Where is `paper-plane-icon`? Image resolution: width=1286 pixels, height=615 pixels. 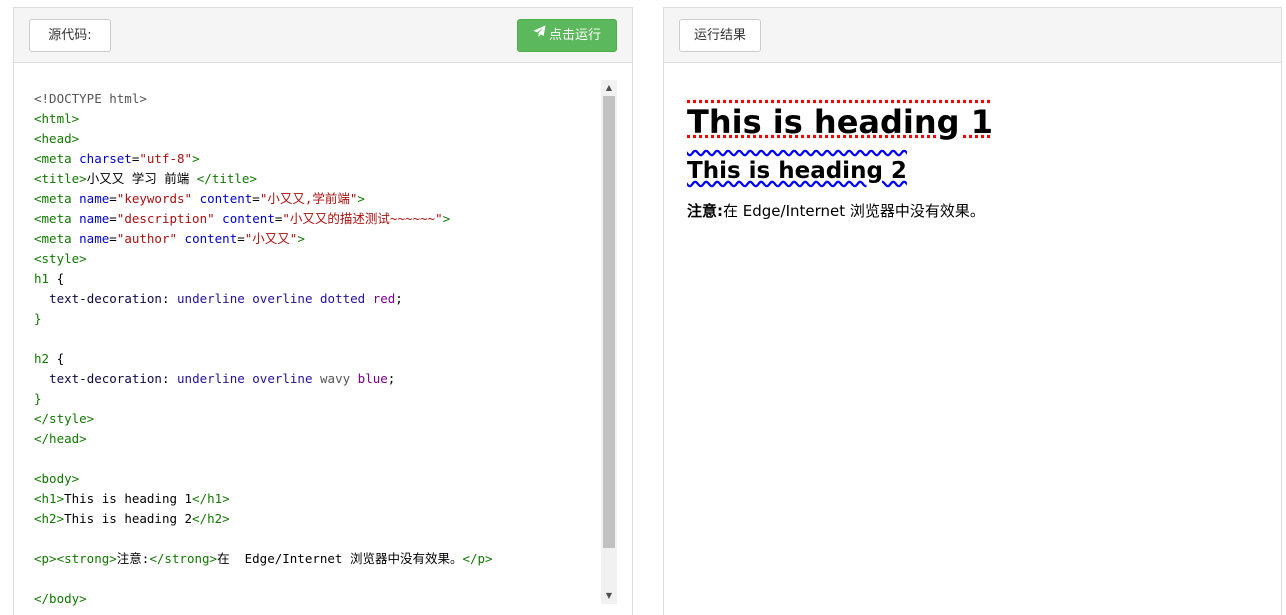 paper-plane-icon is located at coordinates (539, 34).